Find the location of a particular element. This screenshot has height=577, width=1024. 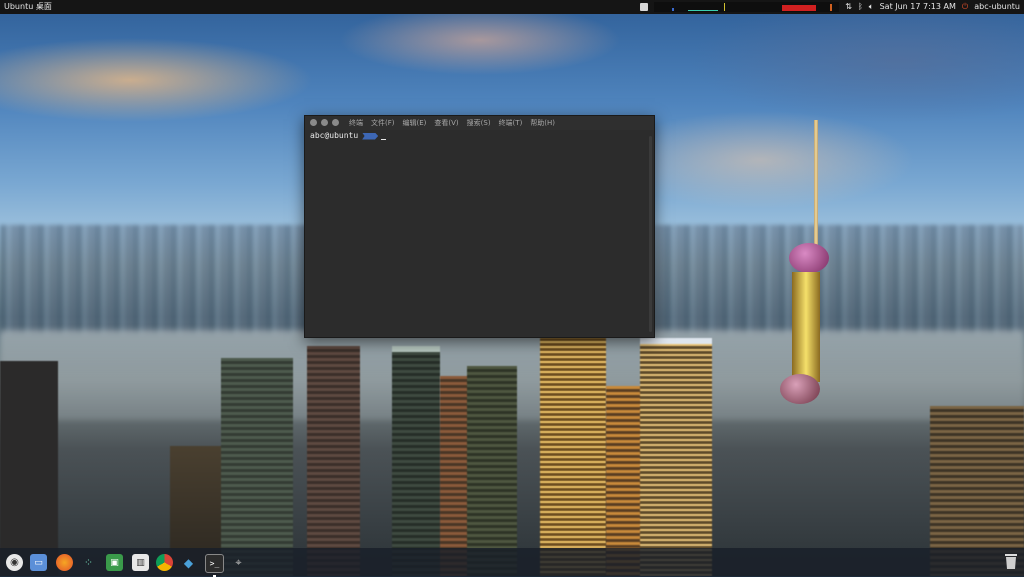

menu-edit: 编辑(E) is located at coordinates (415, 123).